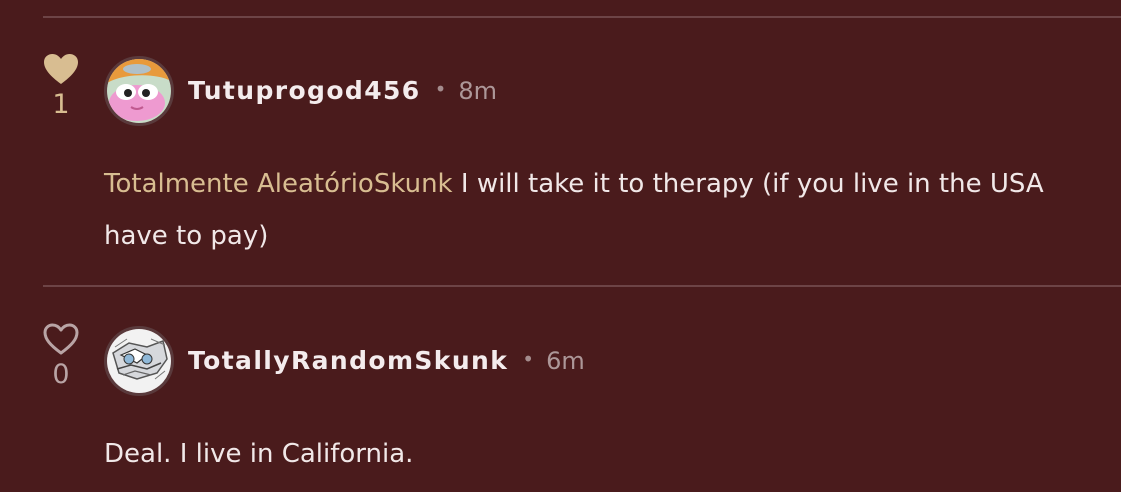  I want to click on comment-line: have to pay), so click(186, 236).